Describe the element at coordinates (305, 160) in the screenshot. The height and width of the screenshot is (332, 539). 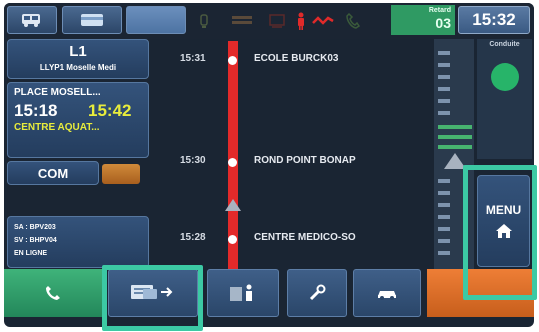
I see `stop-name-2: ROND POINT BONAP` at that location.